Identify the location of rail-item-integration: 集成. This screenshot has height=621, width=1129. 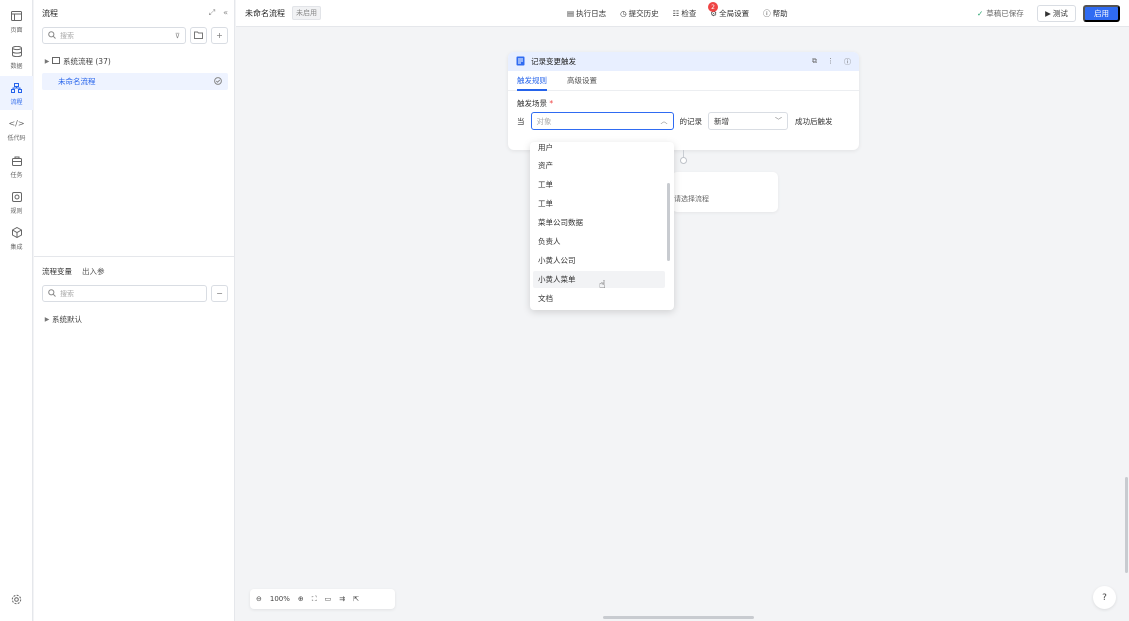
(16, 238).